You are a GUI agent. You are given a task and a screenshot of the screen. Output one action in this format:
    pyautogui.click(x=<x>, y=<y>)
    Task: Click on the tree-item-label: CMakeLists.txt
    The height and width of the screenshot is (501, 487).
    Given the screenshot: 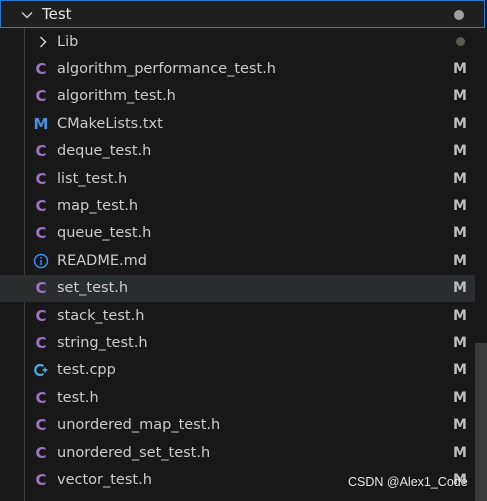 What is the action you would take?
    pyautogui.click(x=110, y=123)
    